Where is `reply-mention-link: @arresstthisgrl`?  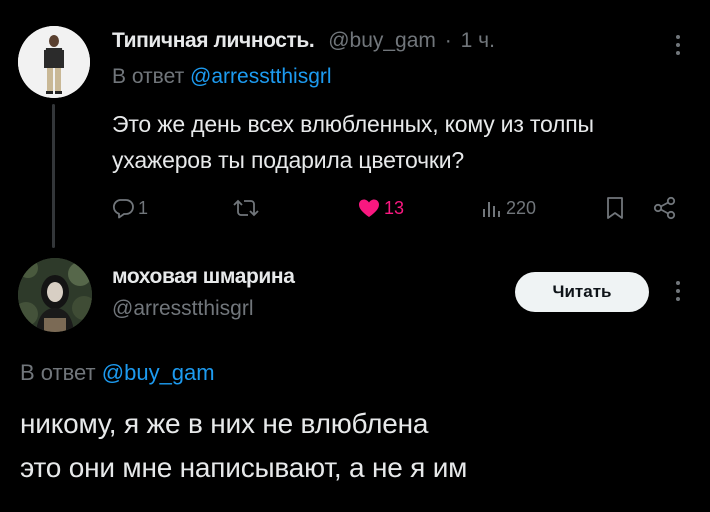
reply-mention-link: @arresstthisgrl is located at coordinates (261, 76).